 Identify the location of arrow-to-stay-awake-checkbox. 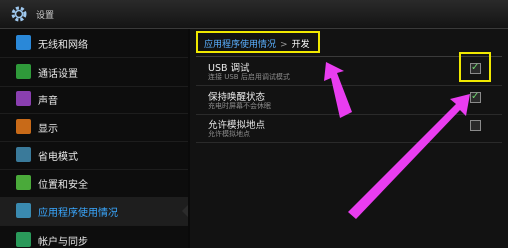
(409, 156).